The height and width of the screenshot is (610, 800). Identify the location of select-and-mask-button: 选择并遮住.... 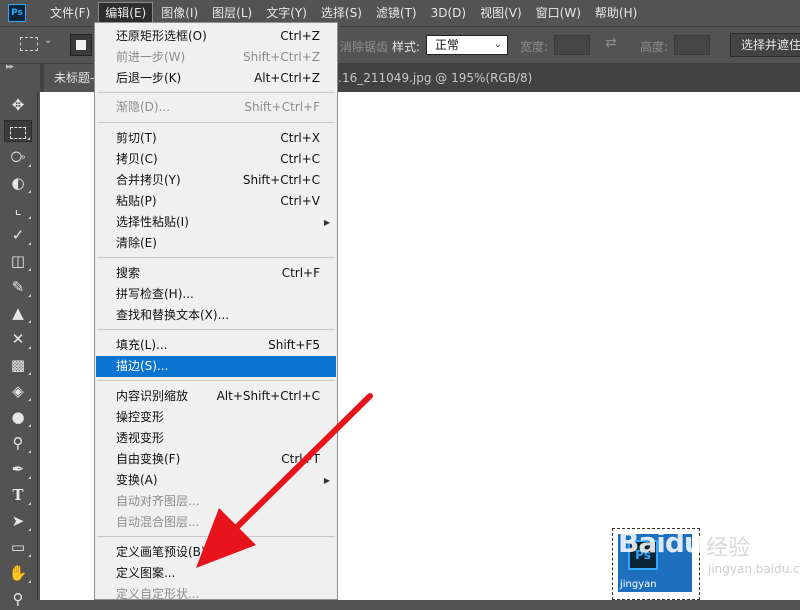
(765, 45).